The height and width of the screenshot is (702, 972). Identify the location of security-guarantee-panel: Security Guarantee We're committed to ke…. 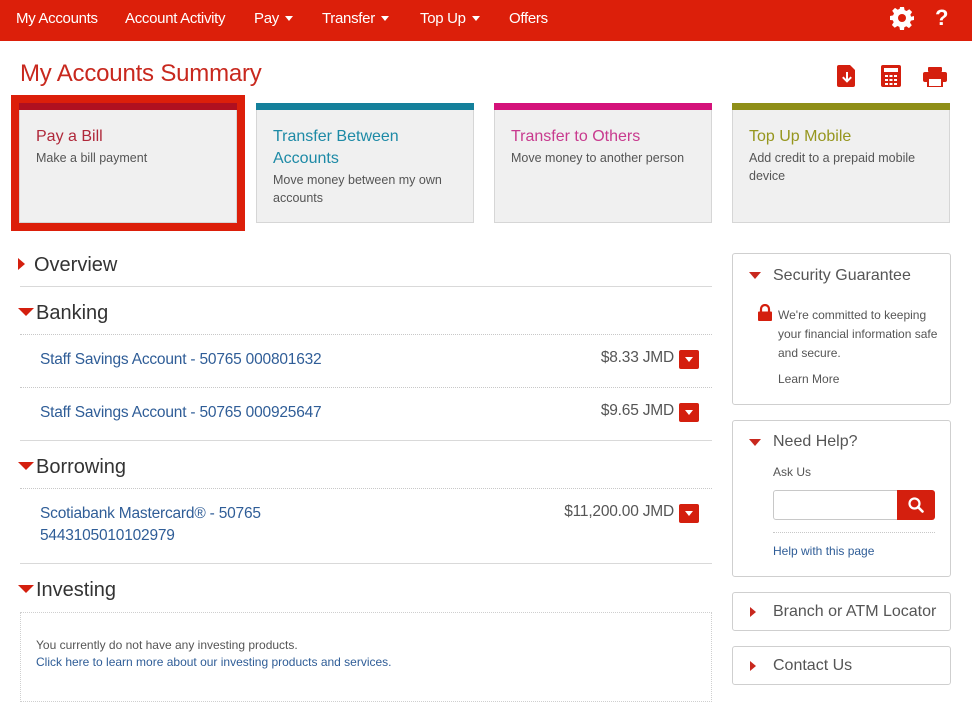
(841, 329).